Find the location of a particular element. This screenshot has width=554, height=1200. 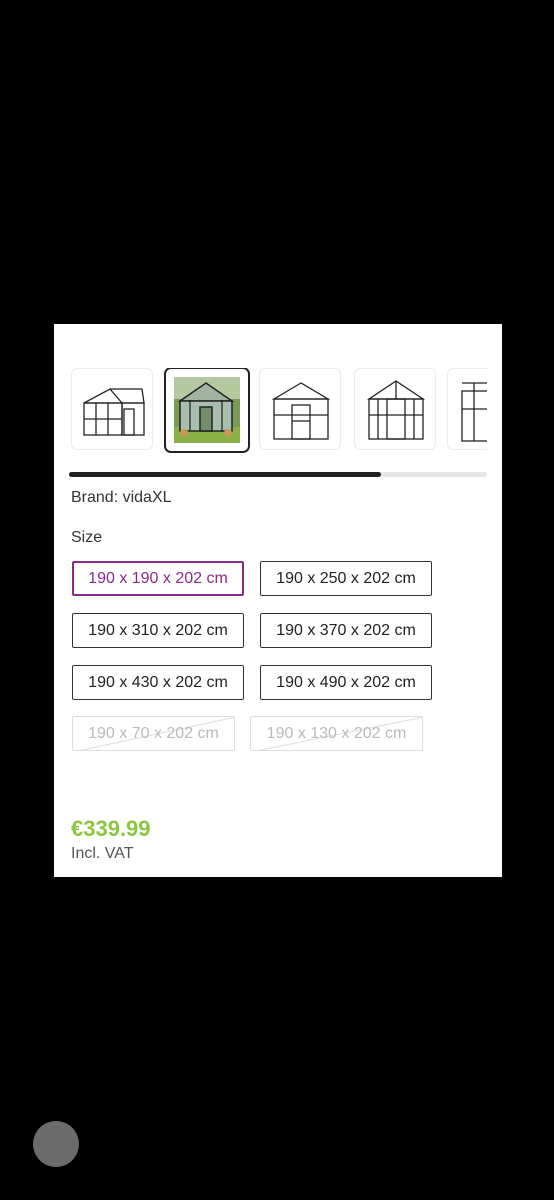

gallery-scroll-indicator is located at coordinates (278, 474).